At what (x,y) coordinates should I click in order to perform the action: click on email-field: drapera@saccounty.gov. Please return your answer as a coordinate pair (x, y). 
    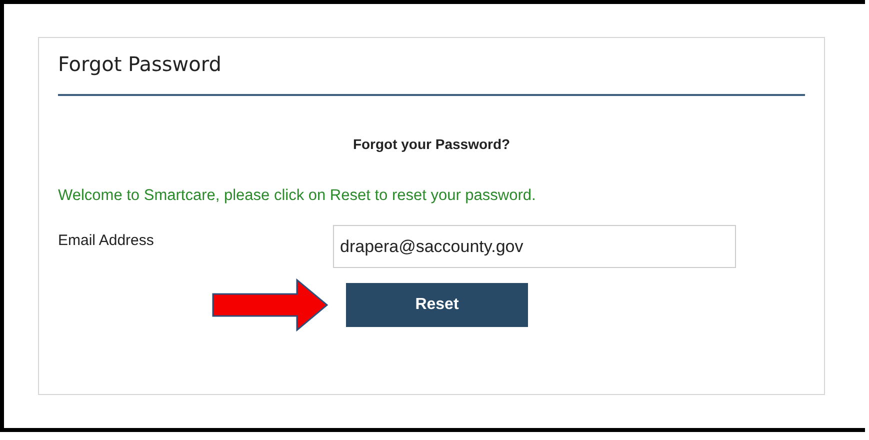
    Looking at the image, I should click on (534, 246).